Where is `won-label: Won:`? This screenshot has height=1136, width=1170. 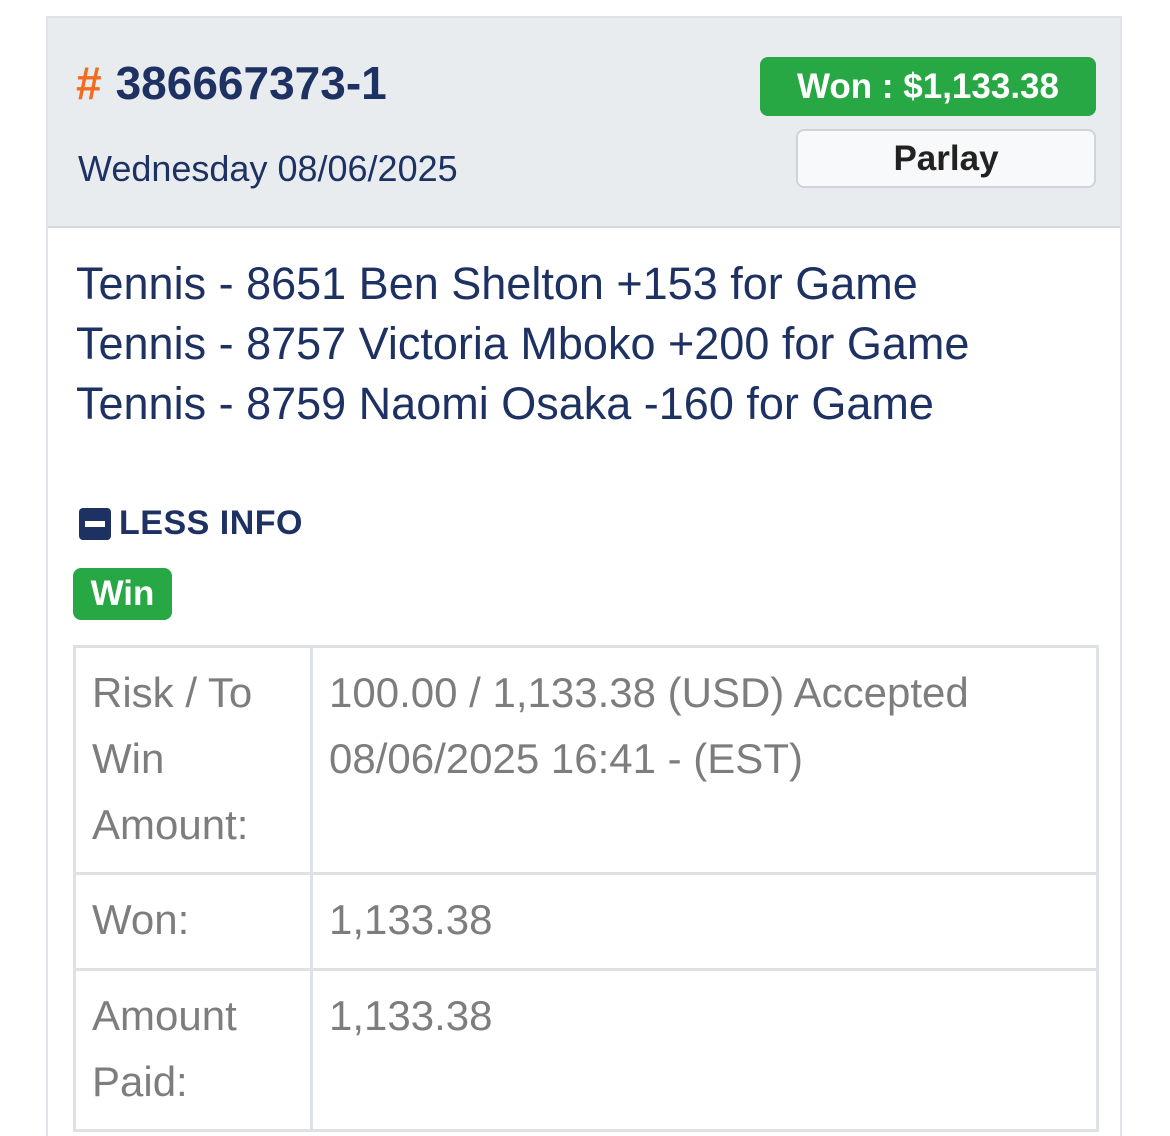
won-label: Won: is located at coordinates (193, 921).